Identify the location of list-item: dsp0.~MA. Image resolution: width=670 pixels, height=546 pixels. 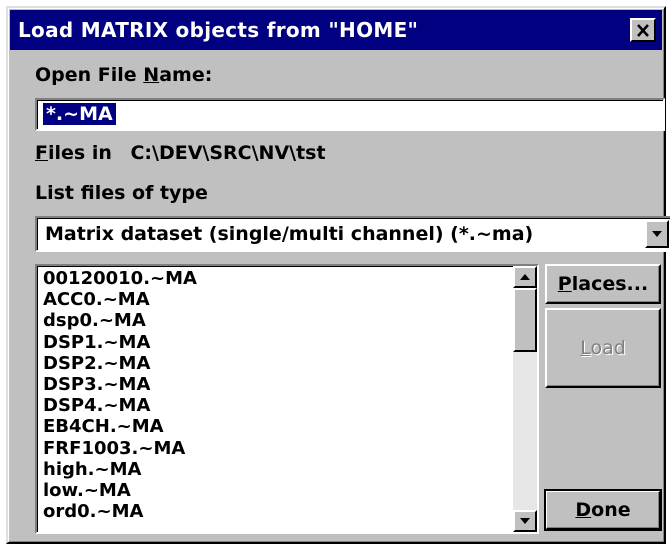
(120, 320).